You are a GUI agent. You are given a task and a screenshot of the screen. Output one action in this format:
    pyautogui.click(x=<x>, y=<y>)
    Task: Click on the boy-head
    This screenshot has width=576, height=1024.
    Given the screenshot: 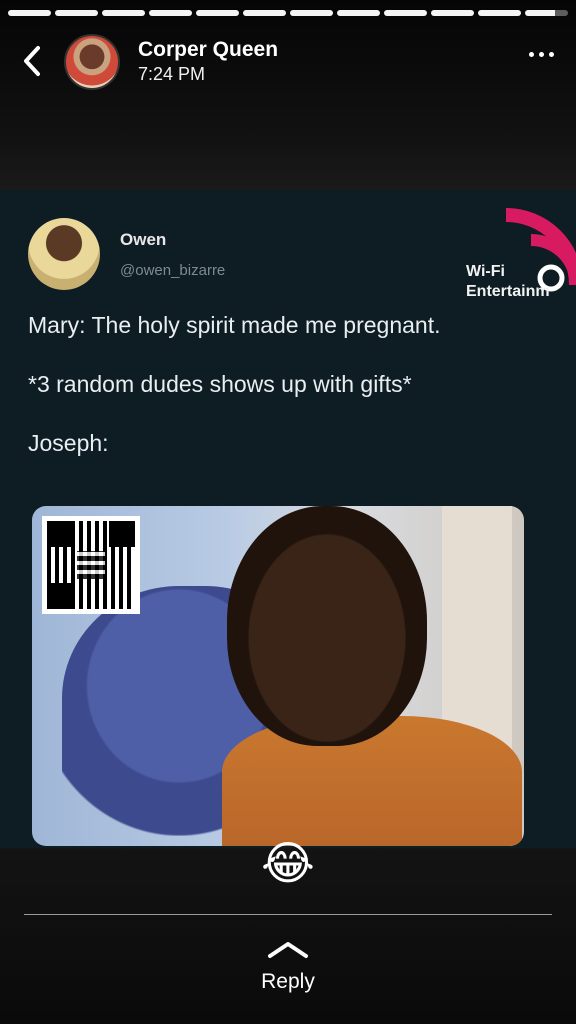 What is the action you would take?
    pyautogui.click(x=327, y=626)
    